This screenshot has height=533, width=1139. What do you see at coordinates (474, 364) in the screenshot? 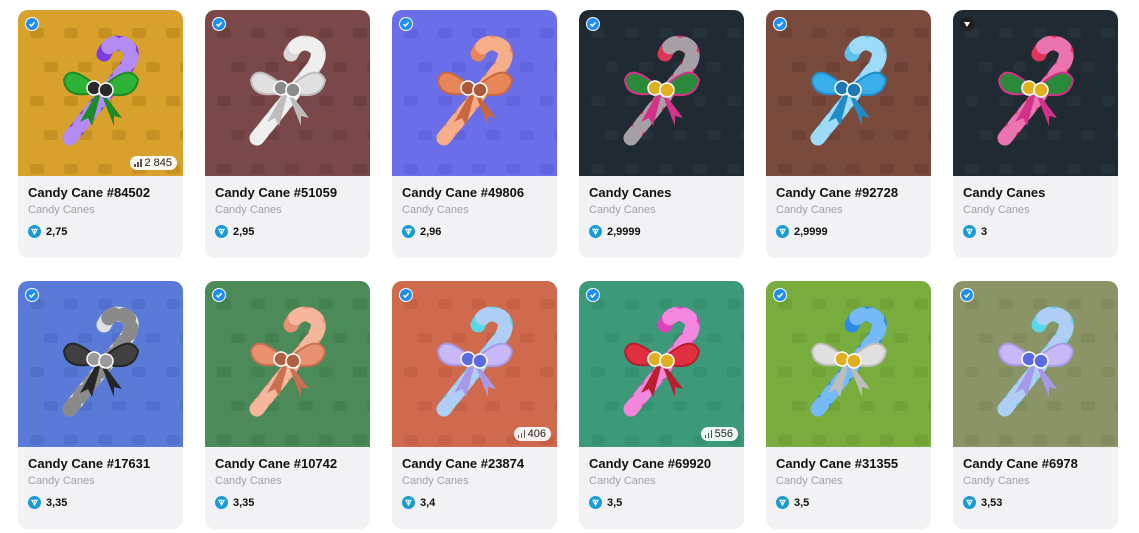
I see `nft-image: 406` at bounding box center [474, 364].